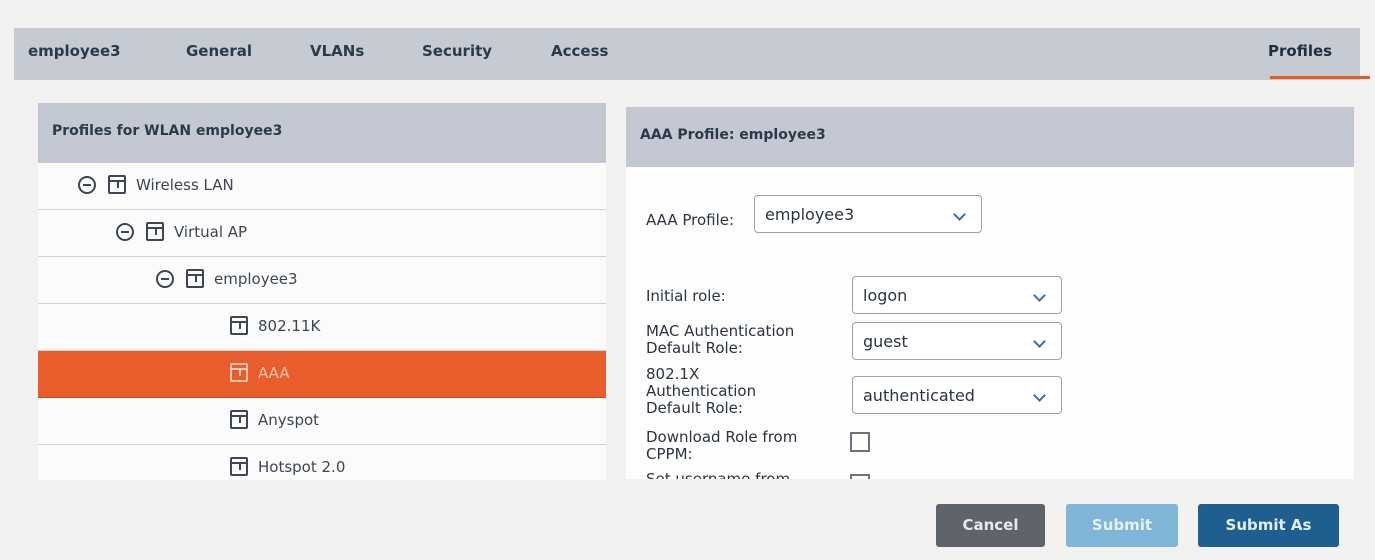 The width and height of the screenshot is (1375, 560). Describe the element at coordinates (289, 419) in the screenshot. I see `tree-item-label: Anyspot` at that location.